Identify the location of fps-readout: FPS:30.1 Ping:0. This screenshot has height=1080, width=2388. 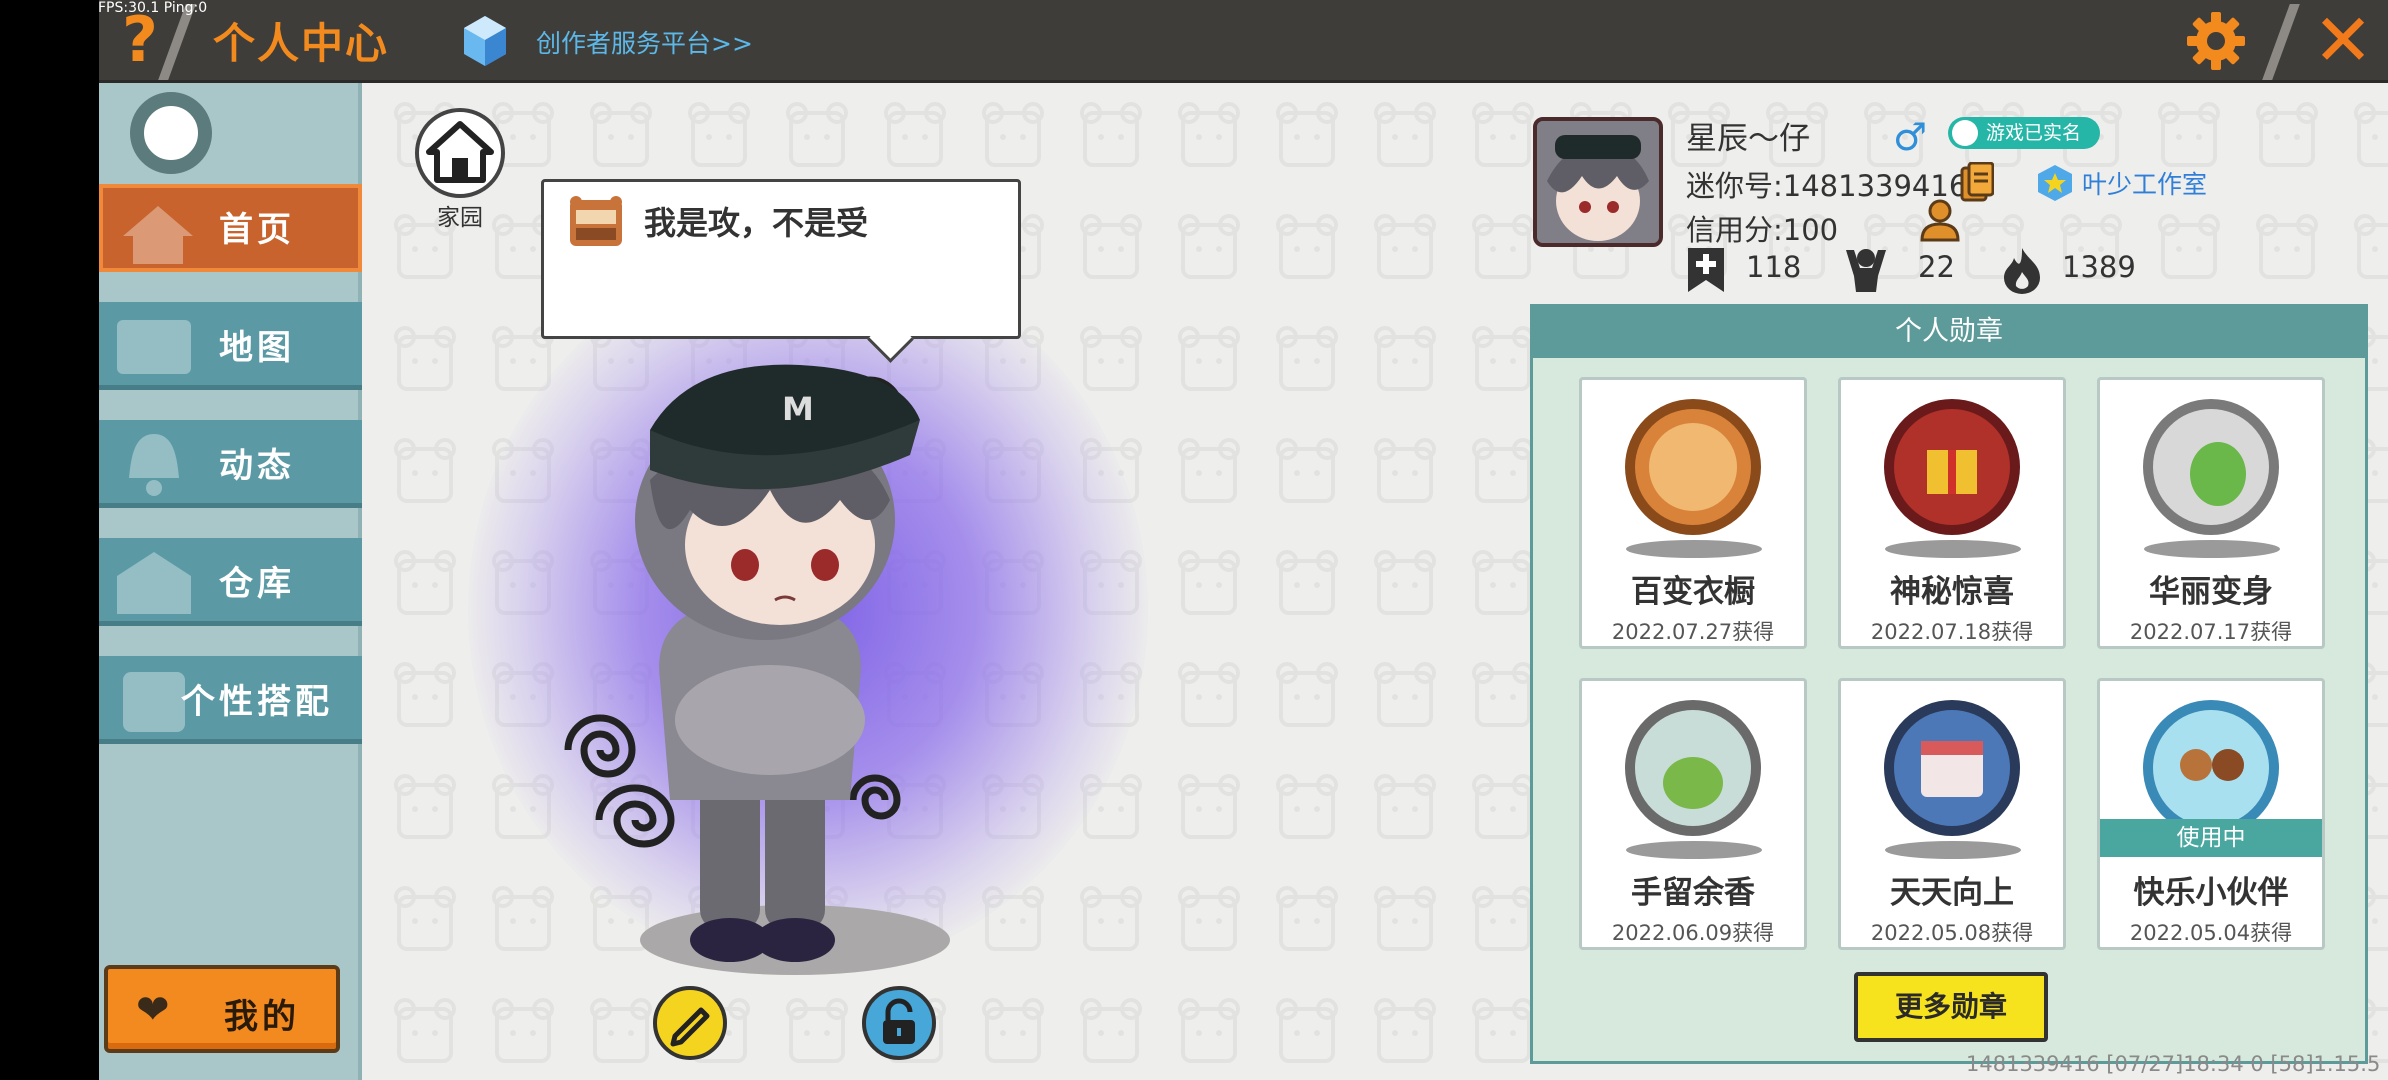
(153, 8).